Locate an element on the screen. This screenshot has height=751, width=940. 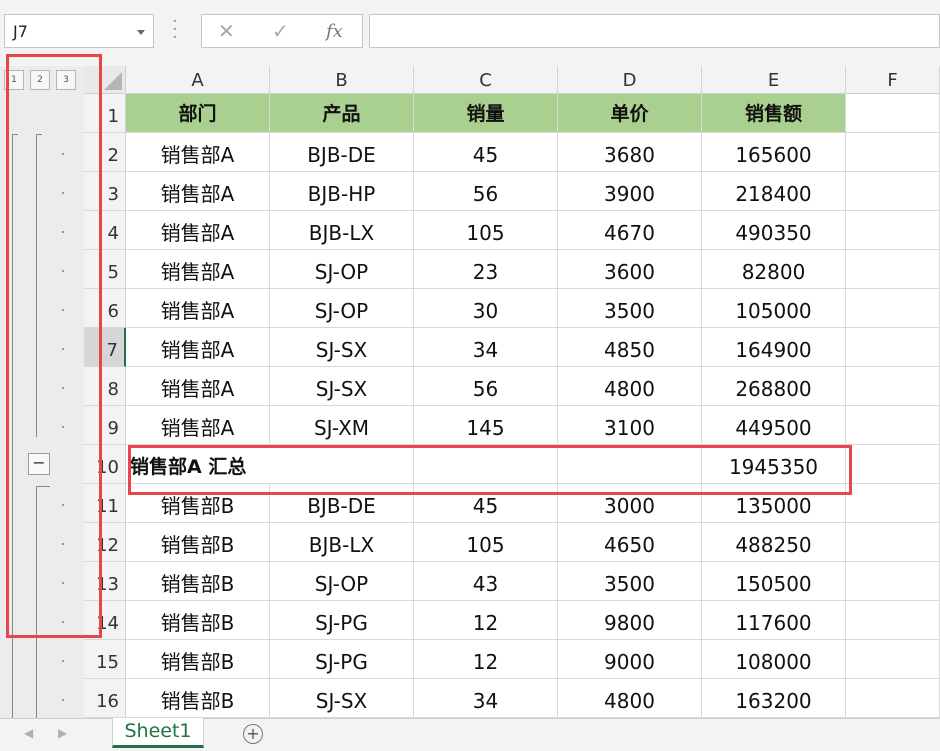
collapse-group-button: − is located at coordinates (39, 464).